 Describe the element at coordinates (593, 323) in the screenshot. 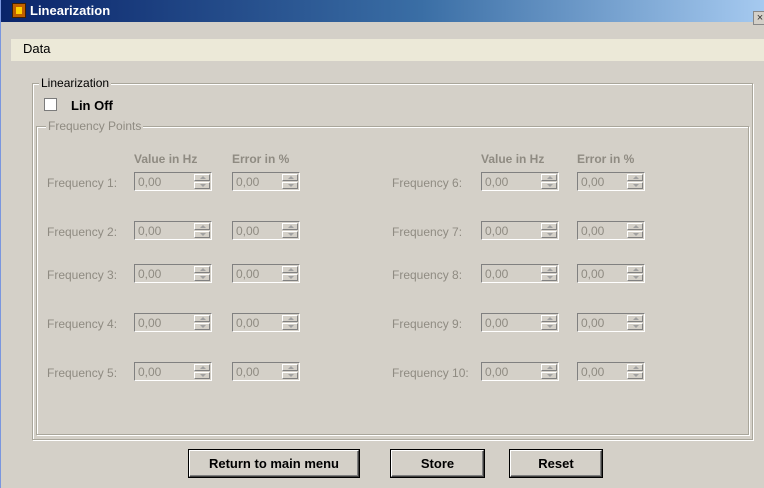

I see `frequency-9-error: 0,00` at that location.